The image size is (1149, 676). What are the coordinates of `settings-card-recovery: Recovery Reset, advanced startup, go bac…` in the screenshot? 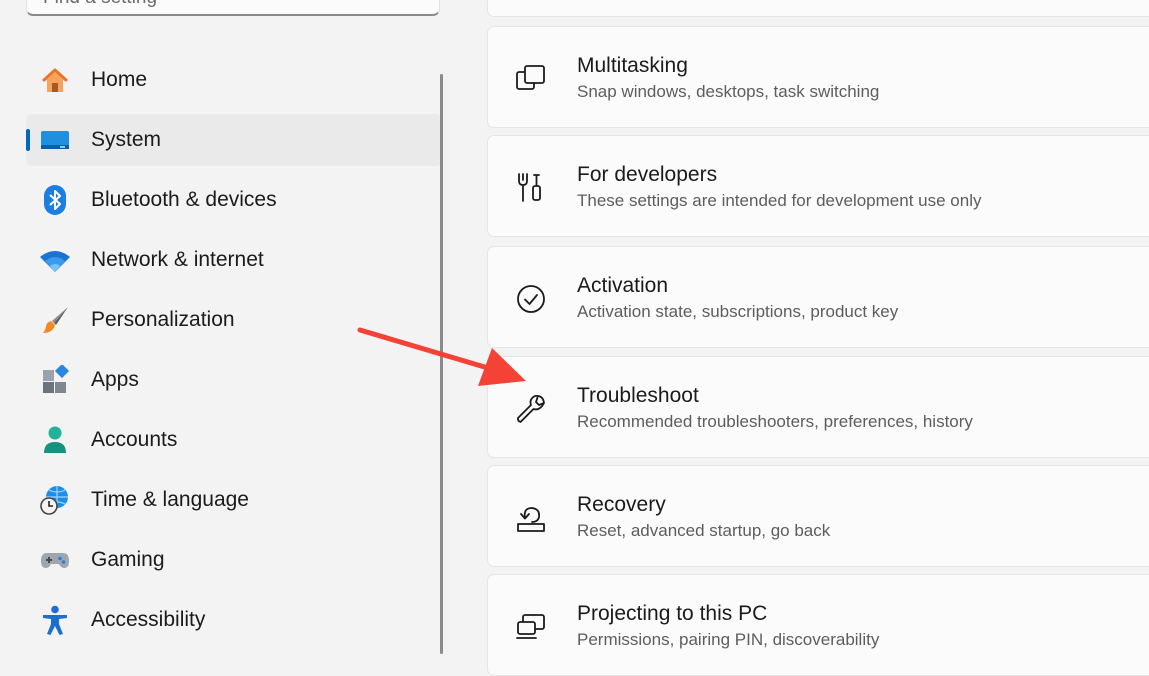 It's located at (818, 516).